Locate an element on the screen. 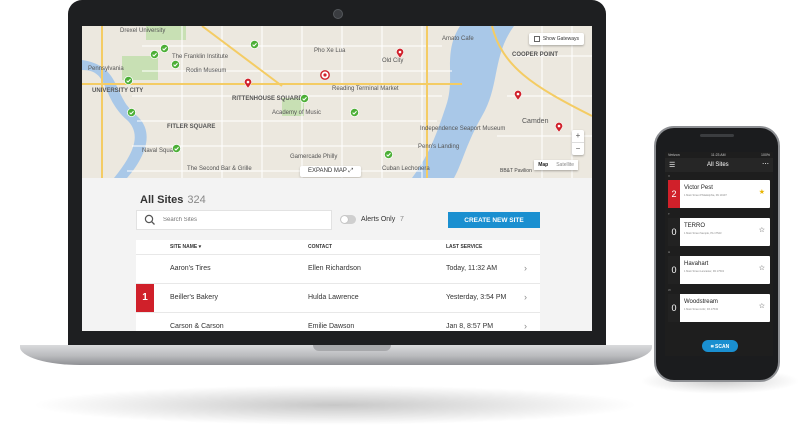 The image size is (812, 435). site-contact: Emilie Dawson is located at coordinates (331, 326).